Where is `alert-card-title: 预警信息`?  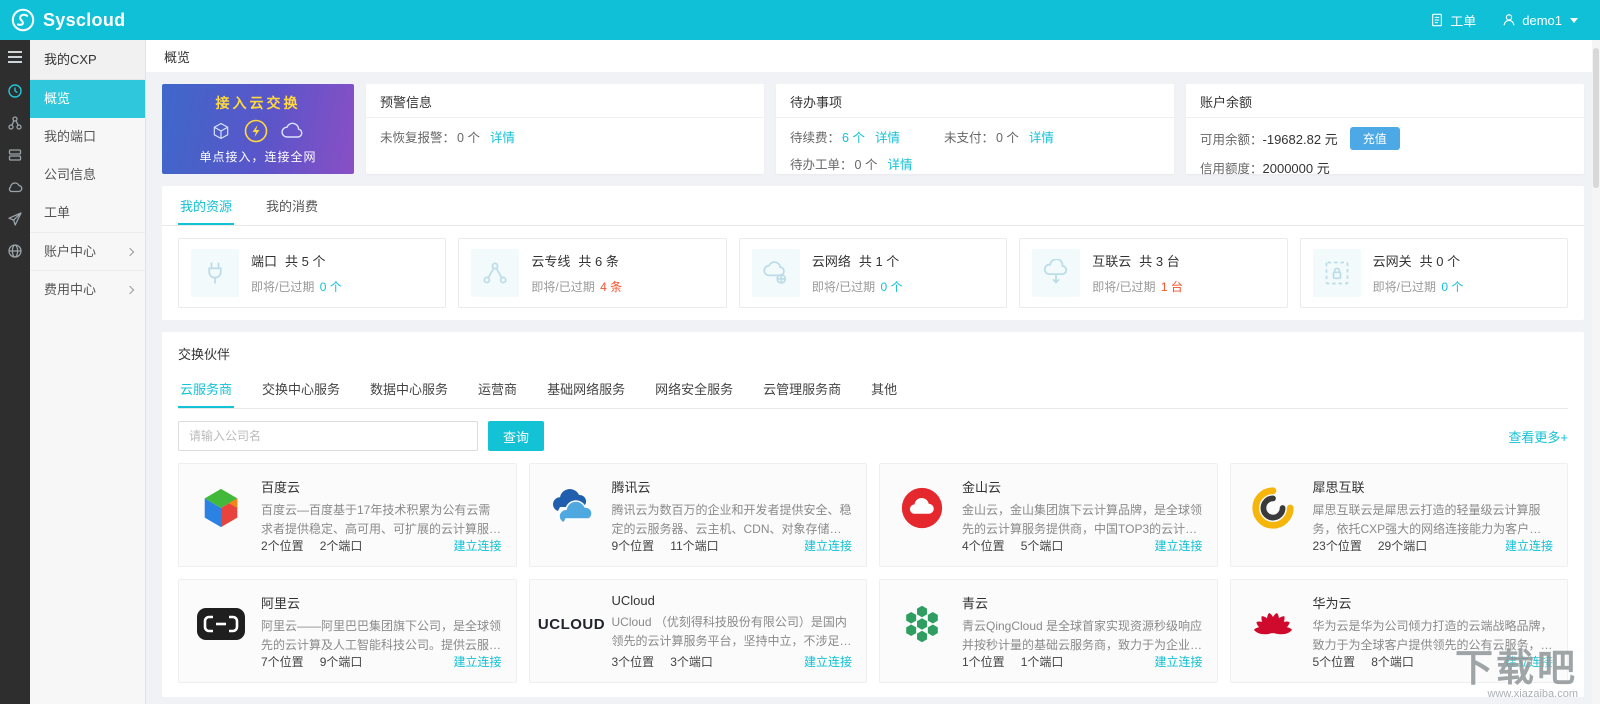
alert-card-title: 预警信息 is located at coordinates (565, 101).